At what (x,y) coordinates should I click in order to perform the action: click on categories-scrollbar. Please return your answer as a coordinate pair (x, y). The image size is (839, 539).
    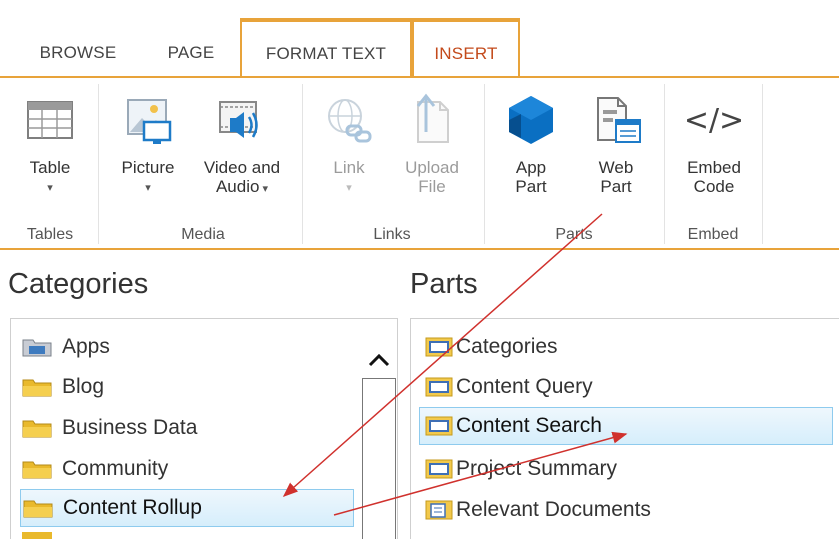
    Looking at the image, I should click on (379, 458).